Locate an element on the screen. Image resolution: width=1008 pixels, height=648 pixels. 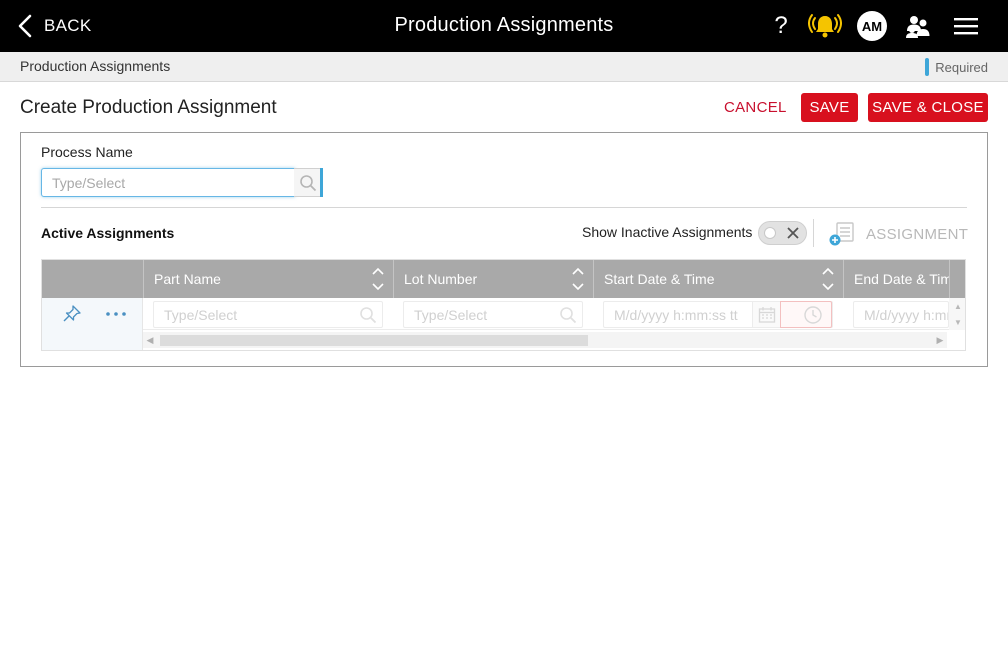
required-legend: Required is located at coordinates (956, 67).